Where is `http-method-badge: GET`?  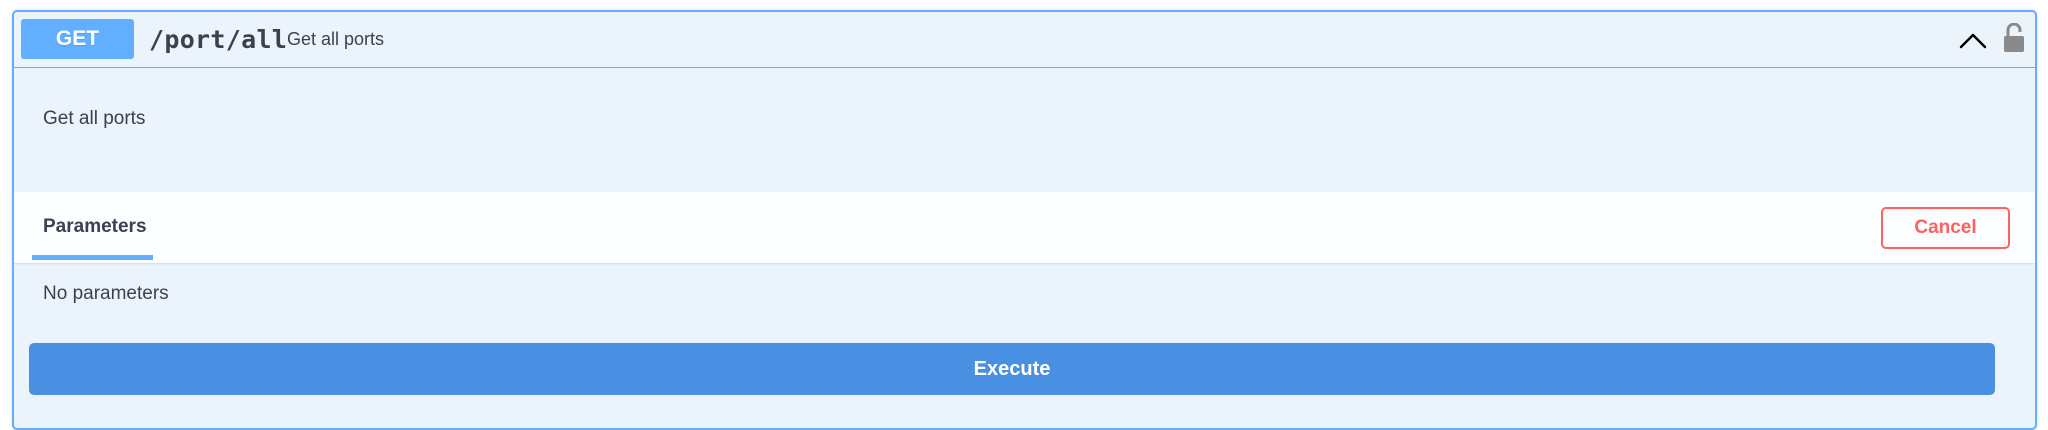 http-method-badge: GET is located at coordinates (77, 39).